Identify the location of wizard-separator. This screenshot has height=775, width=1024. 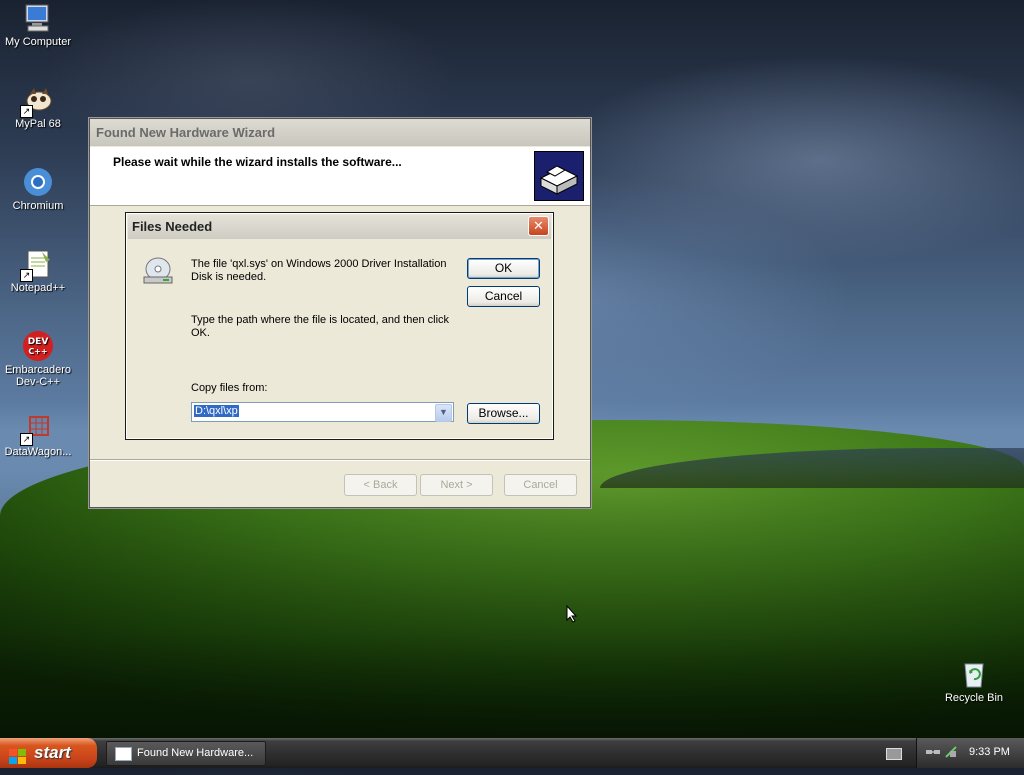
(340, 460).